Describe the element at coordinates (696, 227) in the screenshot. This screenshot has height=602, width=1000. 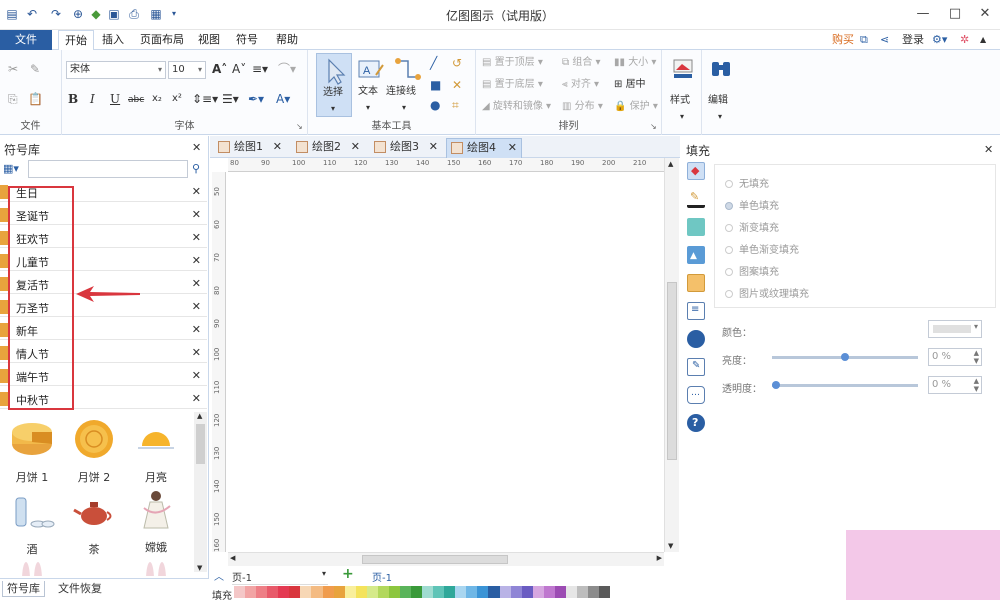
I see `shadow-icon` at that location.